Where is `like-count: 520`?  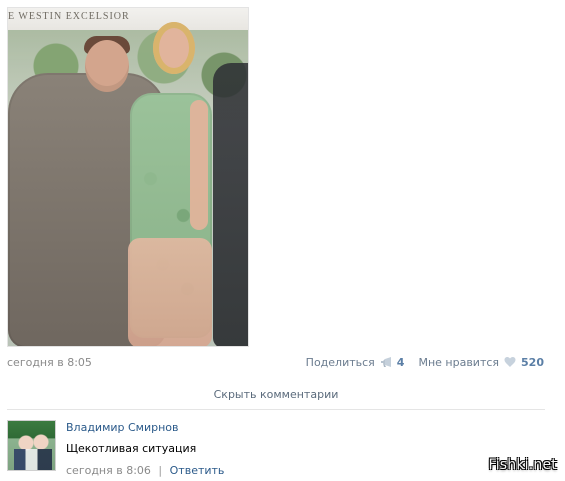
like-count: 520 is located at coordinates (532, 362).